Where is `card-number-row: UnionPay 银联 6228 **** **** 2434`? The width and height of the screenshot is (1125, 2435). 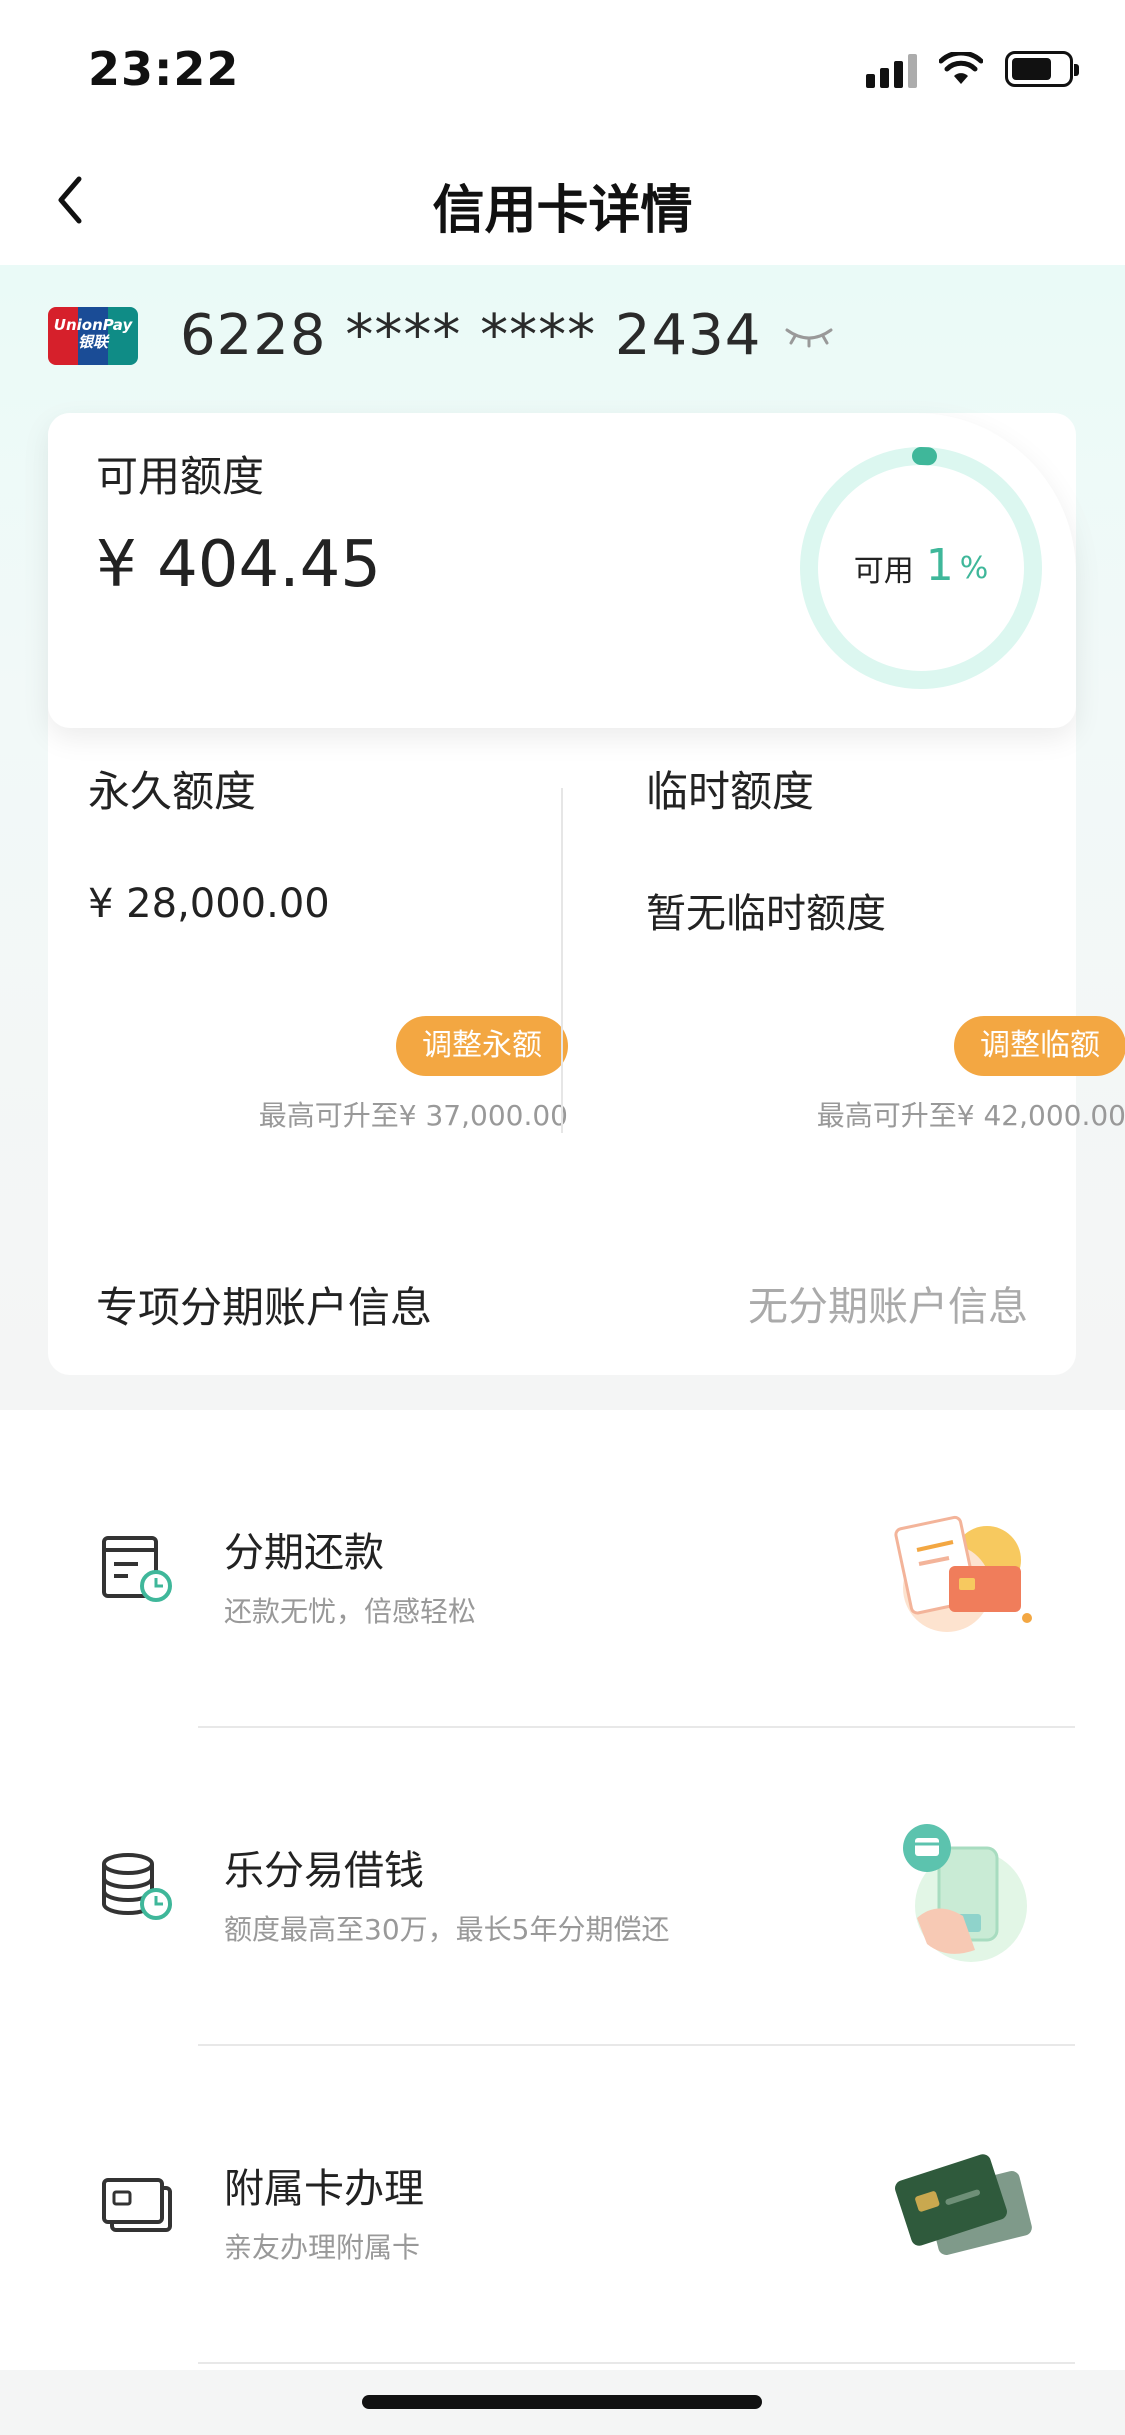 card-number-row: UnionPay 银联 6228 **** **** 2434 is located at coordinates (441, 335).